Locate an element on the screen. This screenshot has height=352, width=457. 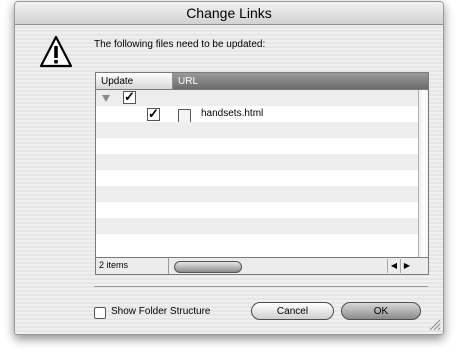
table-row: ✓ handsets.html is located at coordinates (257, 115).